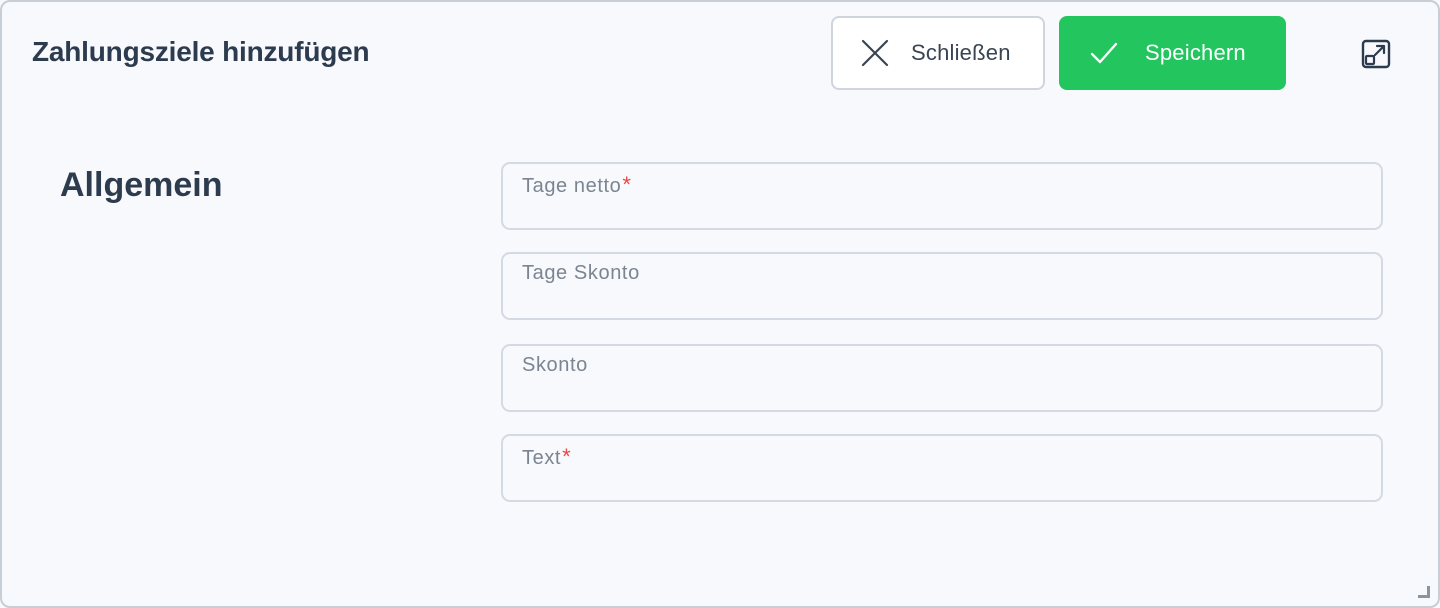  Describe the element at coordinates (942, 211) in the screenshot. I see `tage-netto-input` at that location.